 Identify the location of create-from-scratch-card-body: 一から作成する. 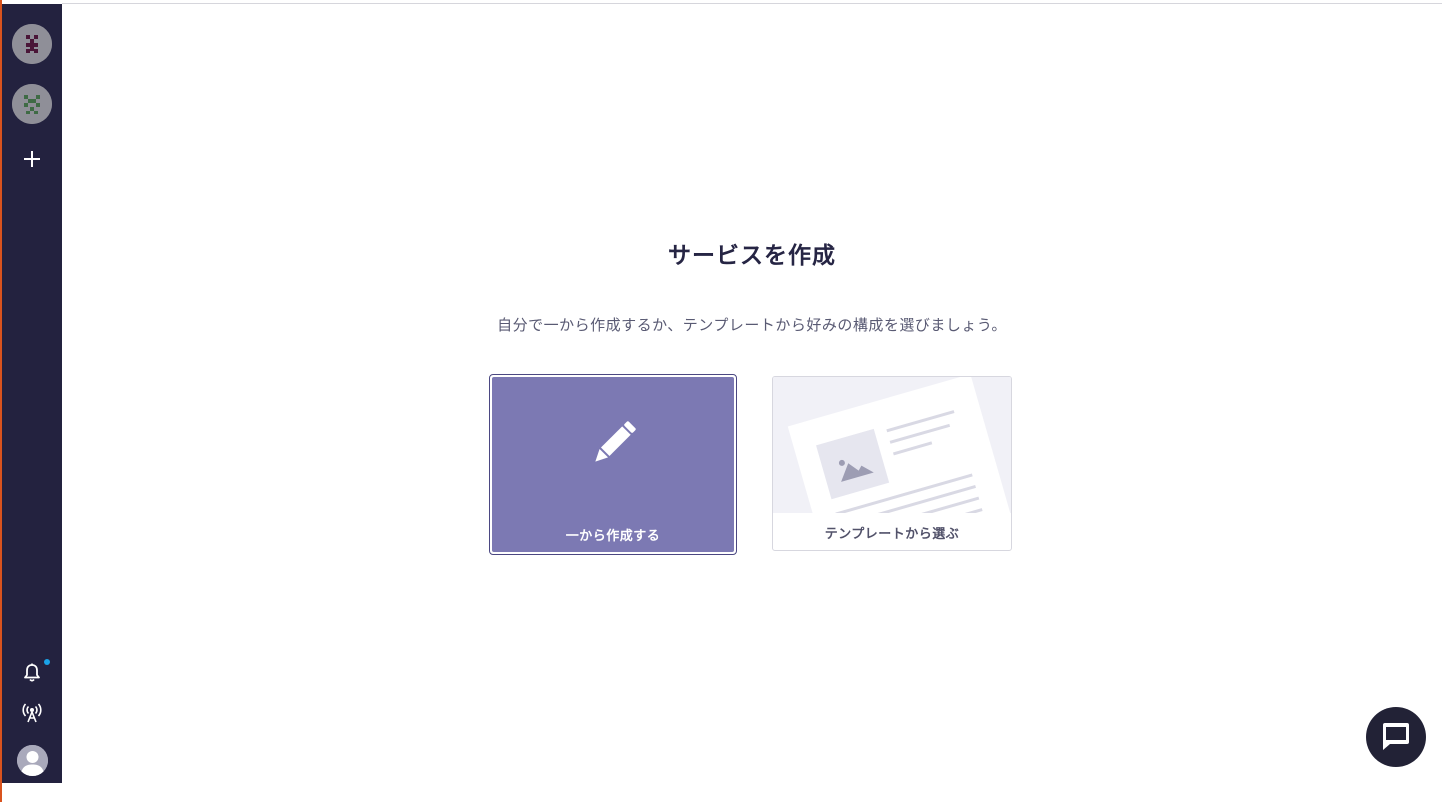
(613, 464).